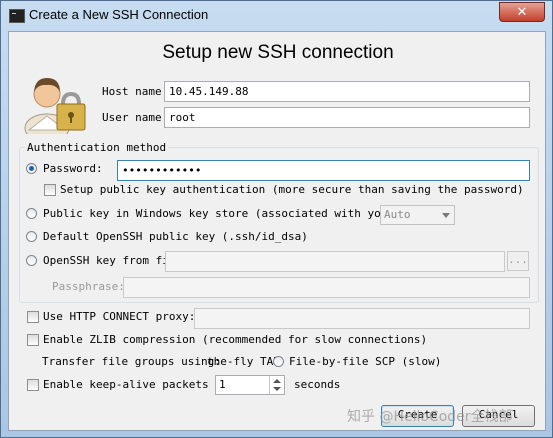 This screenshot has width=553, height=438. I want to click on keystore-select: Auto, so click(417, 215).